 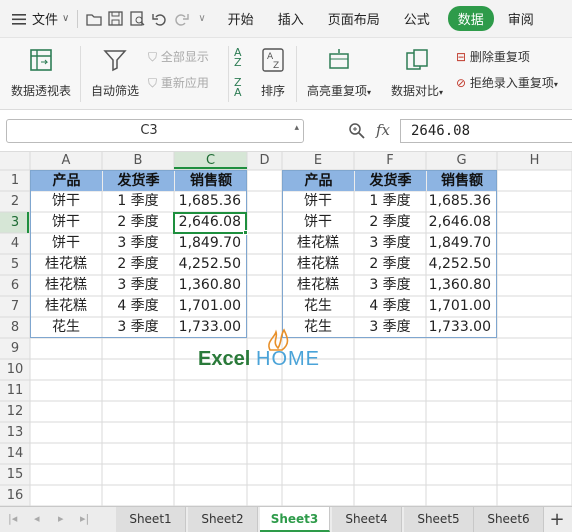 I want to click on right-table-cell: 1,685.36, so click(x=461, y=201).